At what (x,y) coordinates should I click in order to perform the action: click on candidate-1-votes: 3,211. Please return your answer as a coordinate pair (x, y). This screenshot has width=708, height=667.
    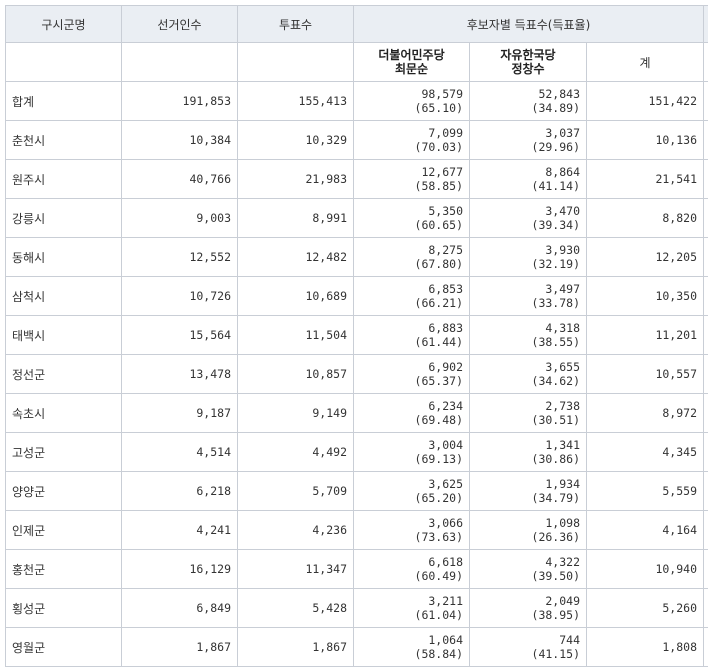
    Looking at the image, I should click on (445, 601).